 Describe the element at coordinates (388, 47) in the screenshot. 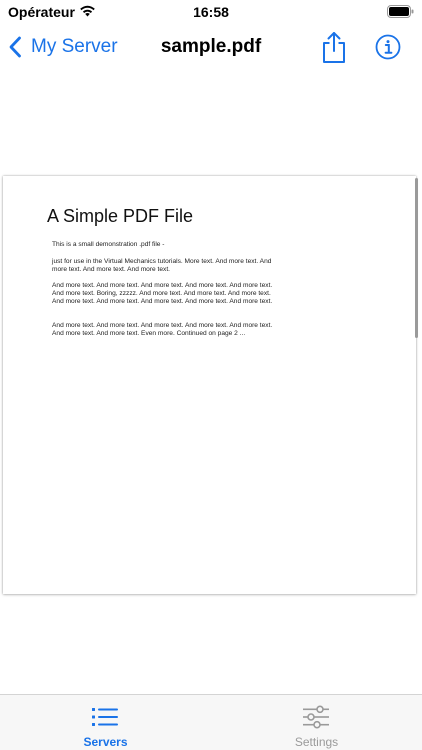

I see `info-icon` at that location.